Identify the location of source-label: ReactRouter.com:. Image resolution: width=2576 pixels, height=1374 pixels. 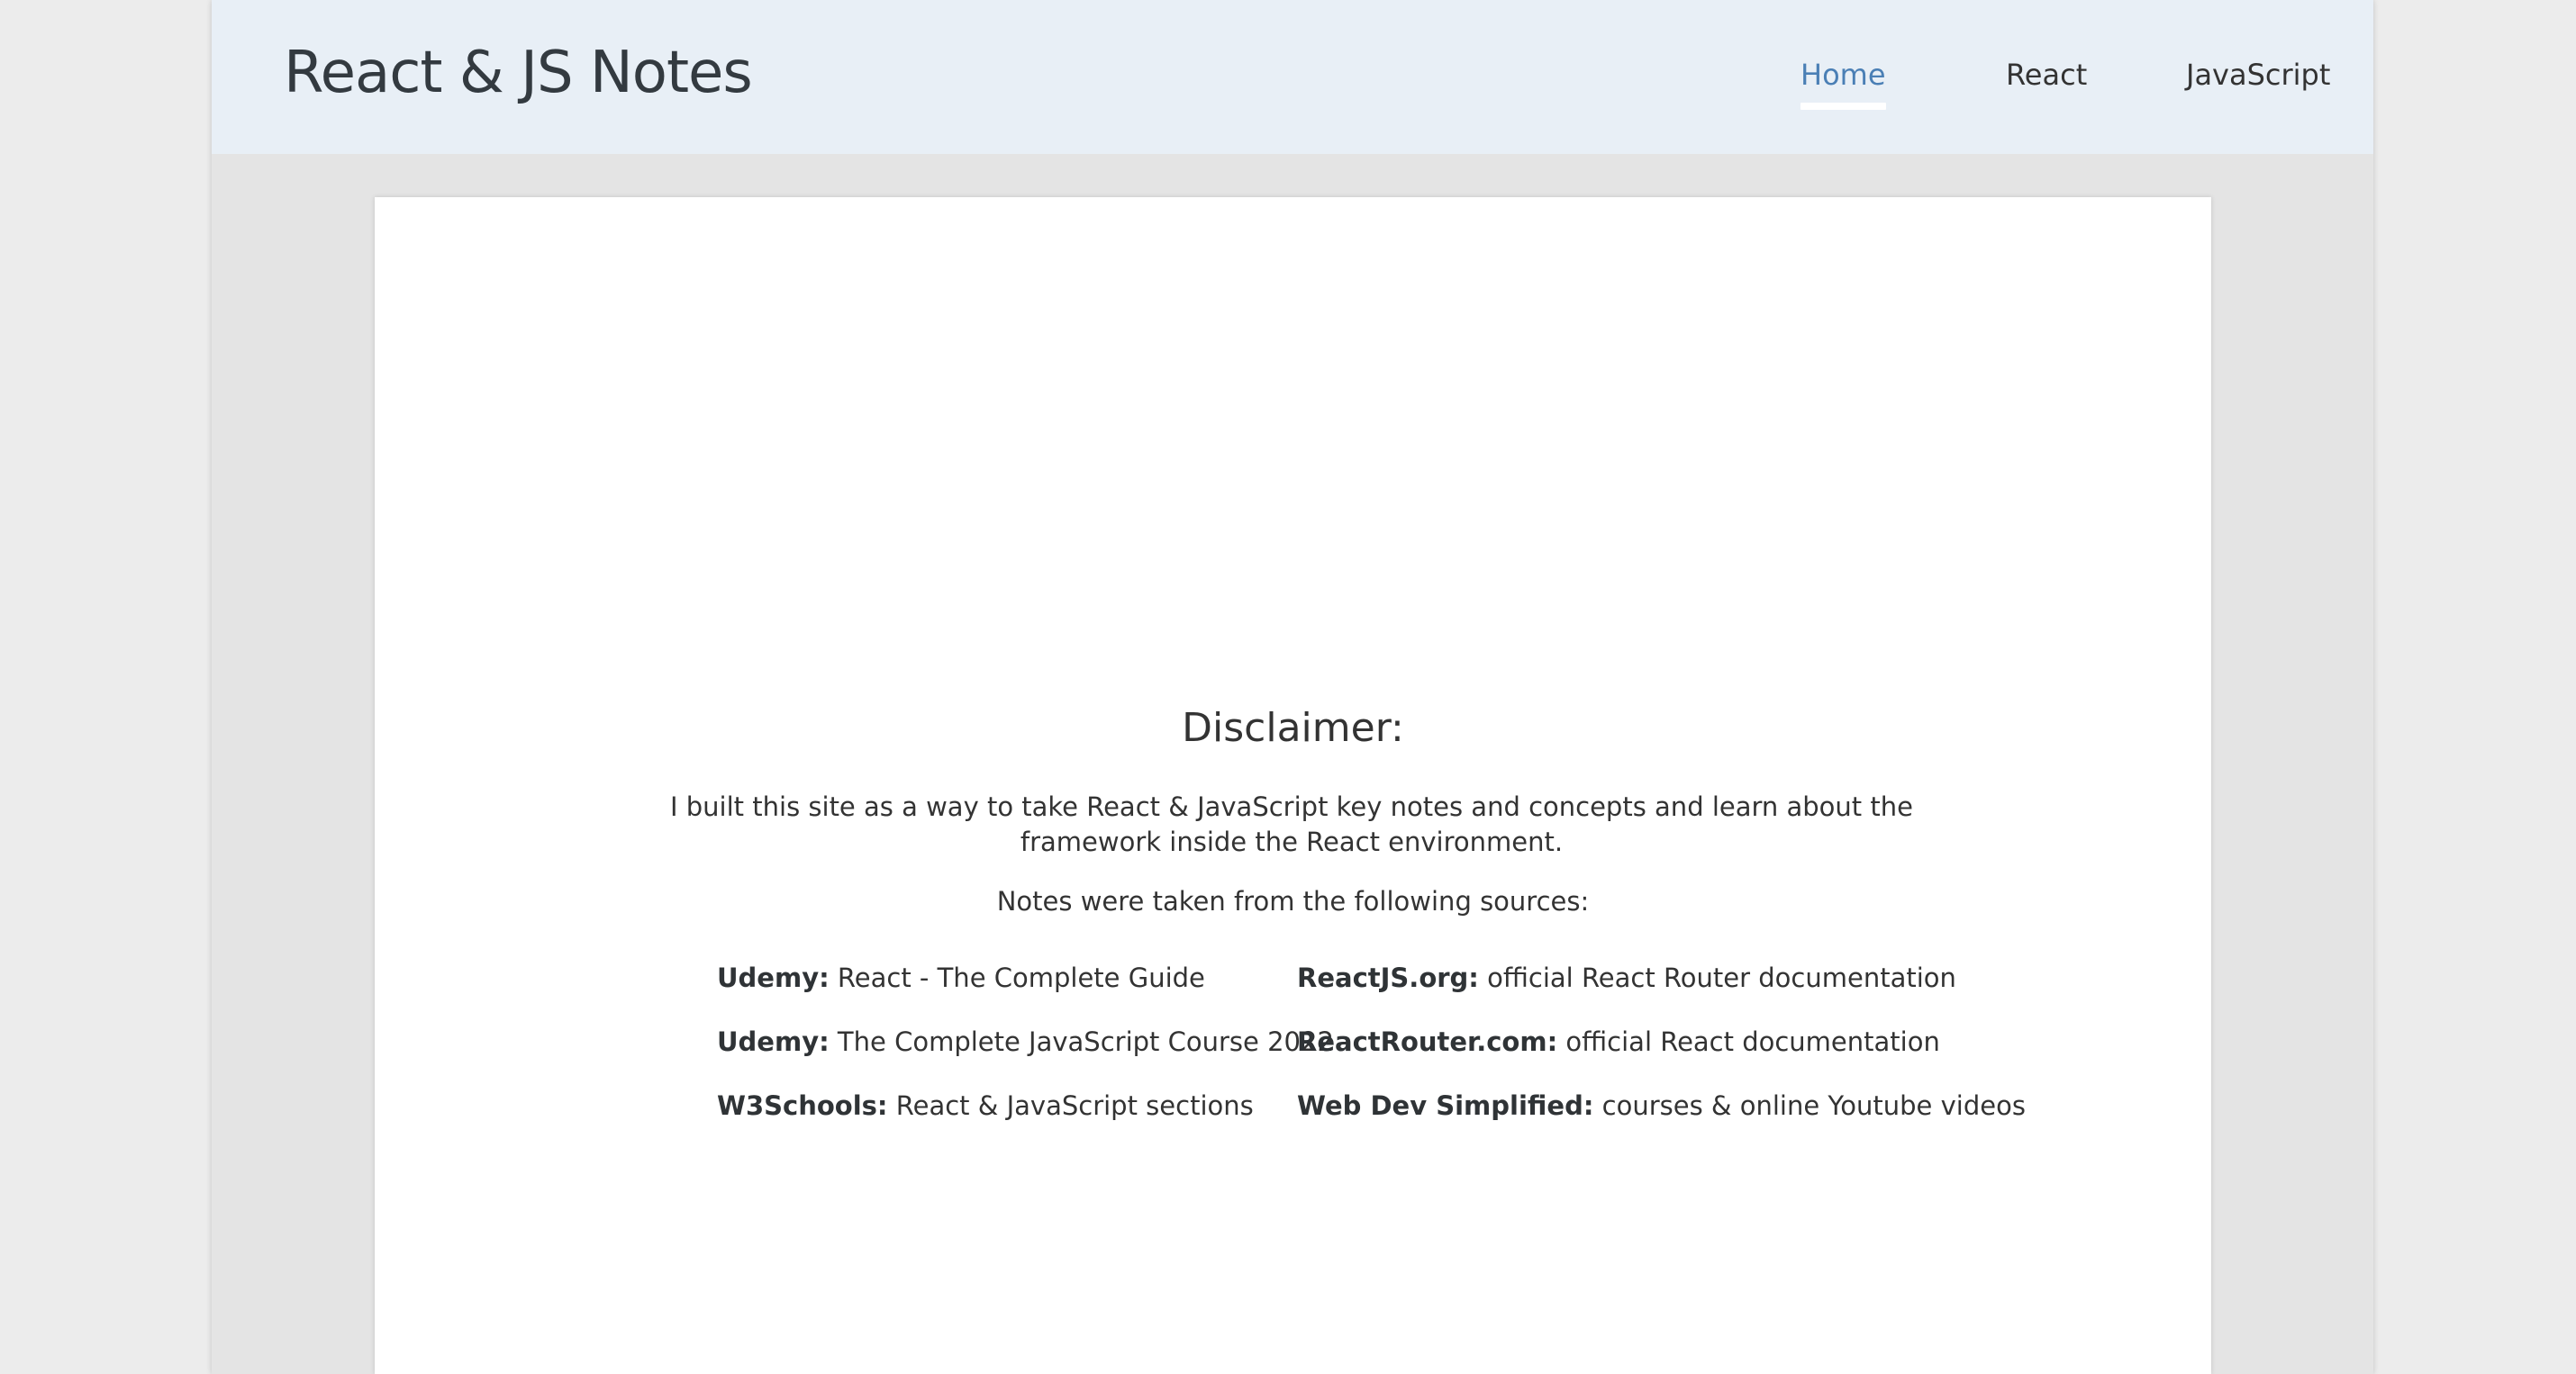
(1427, 1041).